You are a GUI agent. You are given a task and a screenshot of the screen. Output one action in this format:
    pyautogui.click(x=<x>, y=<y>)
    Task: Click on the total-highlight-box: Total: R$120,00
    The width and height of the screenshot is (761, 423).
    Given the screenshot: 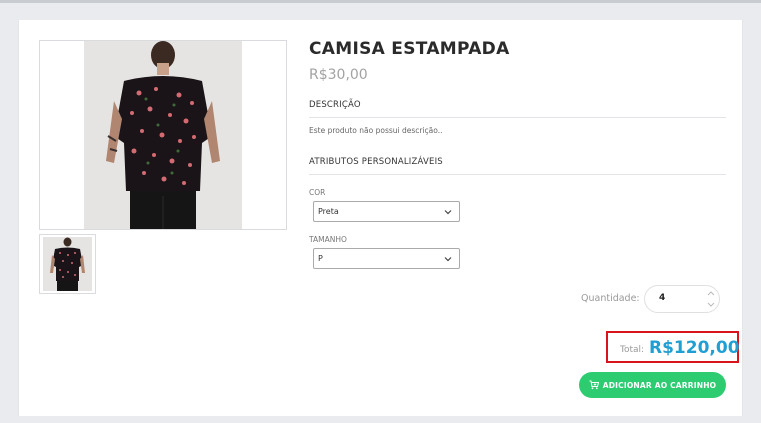 What is the action you would take?
    pyautogui.click(x=673, y=347)
    